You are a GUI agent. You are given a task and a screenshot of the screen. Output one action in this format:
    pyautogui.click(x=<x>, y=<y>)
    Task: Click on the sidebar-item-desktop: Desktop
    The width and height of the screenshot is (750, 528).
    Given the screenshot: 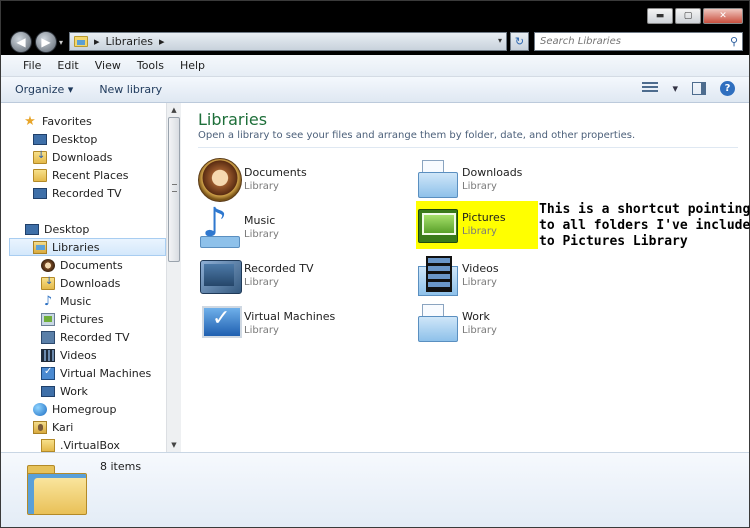 What is the action you would take?
    pyautogui.click(x=65, y=139)
    